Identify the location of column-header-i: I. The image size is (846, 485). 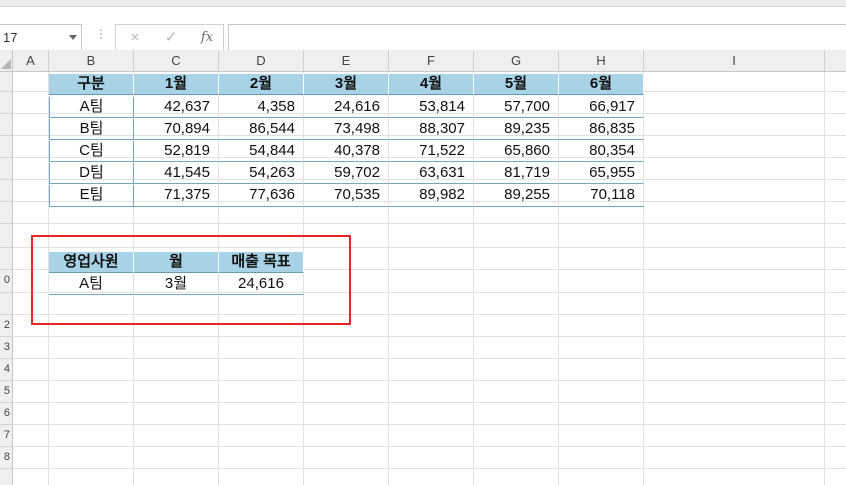
(734, 61).